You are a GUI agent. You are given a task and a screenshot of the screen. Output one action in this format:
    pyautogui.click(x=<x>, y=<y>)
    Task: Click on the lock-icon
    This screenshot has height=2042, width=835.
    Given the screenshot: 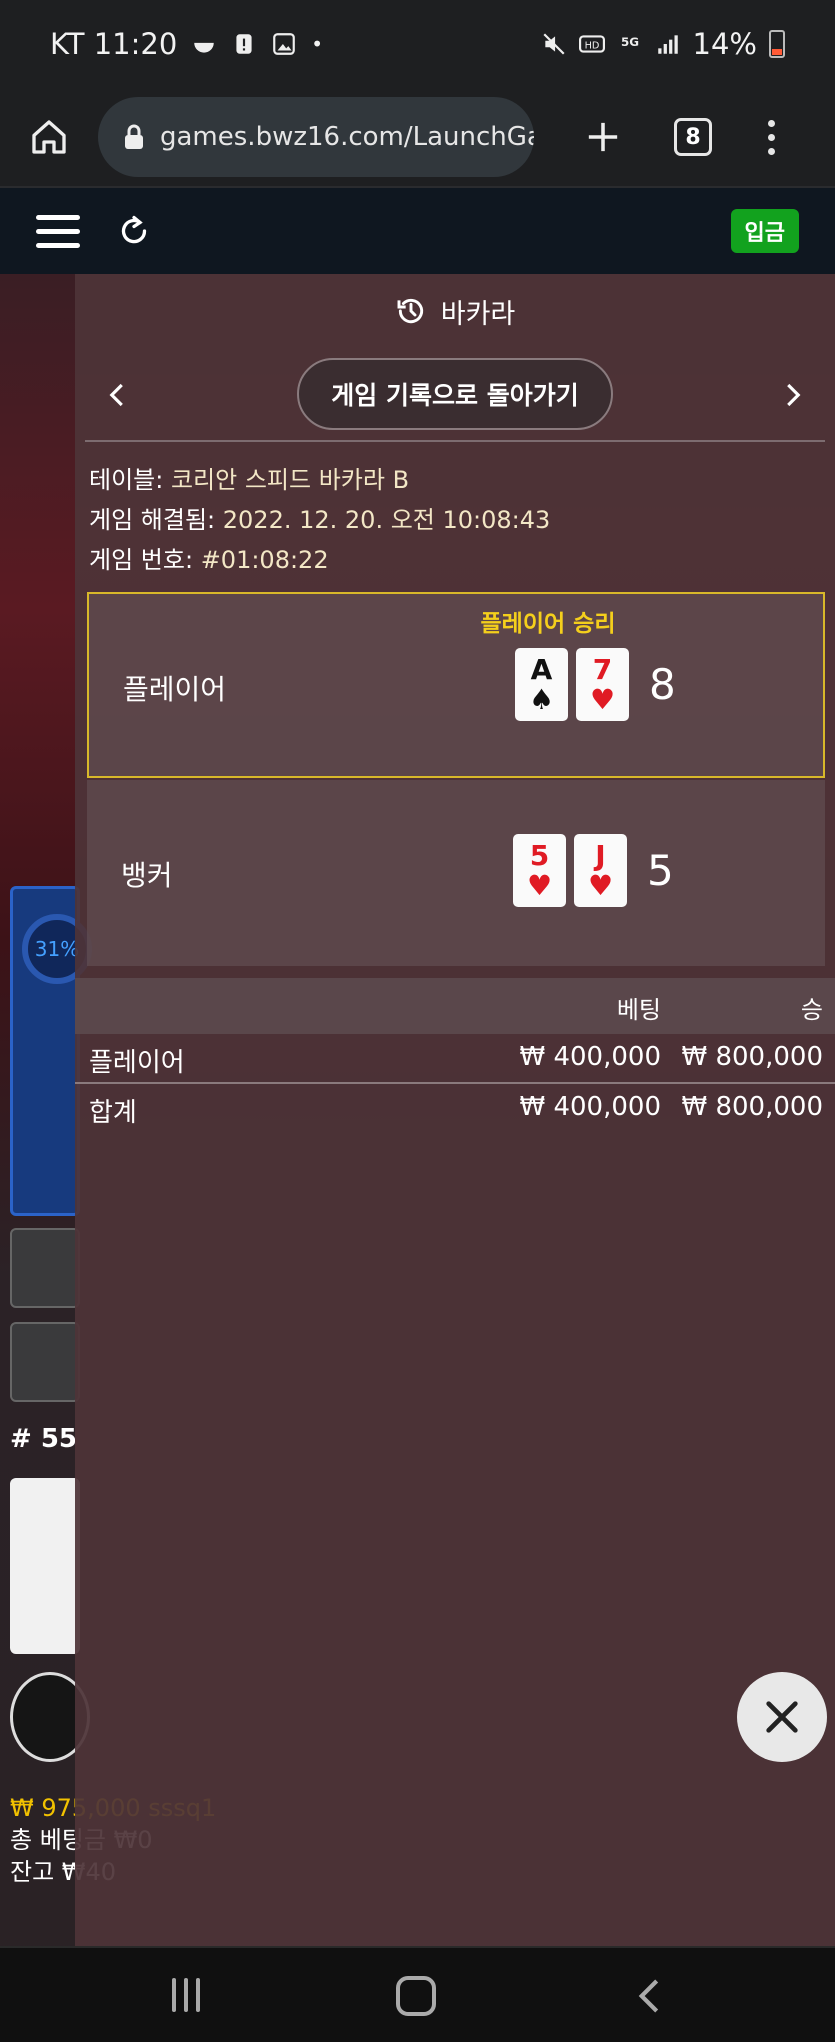 What is the action you would take?
    pyautogui.click(x=134, y=136)
    